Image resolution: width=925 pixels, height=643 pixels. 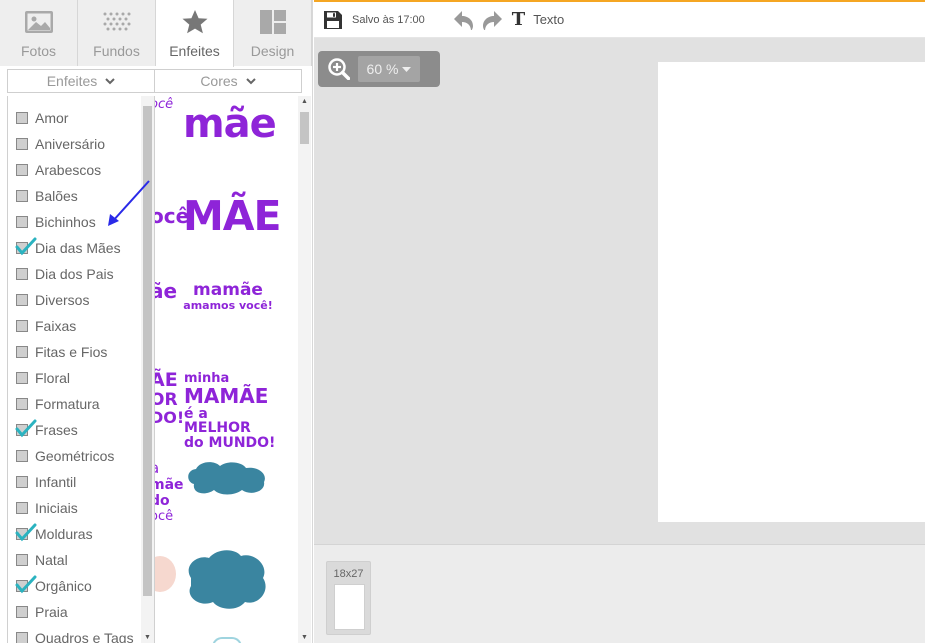 What do you see at coordinates (62, 300) in the screenshot?
I see `category-option-label: Diversos` at bounding box center [62, 300].